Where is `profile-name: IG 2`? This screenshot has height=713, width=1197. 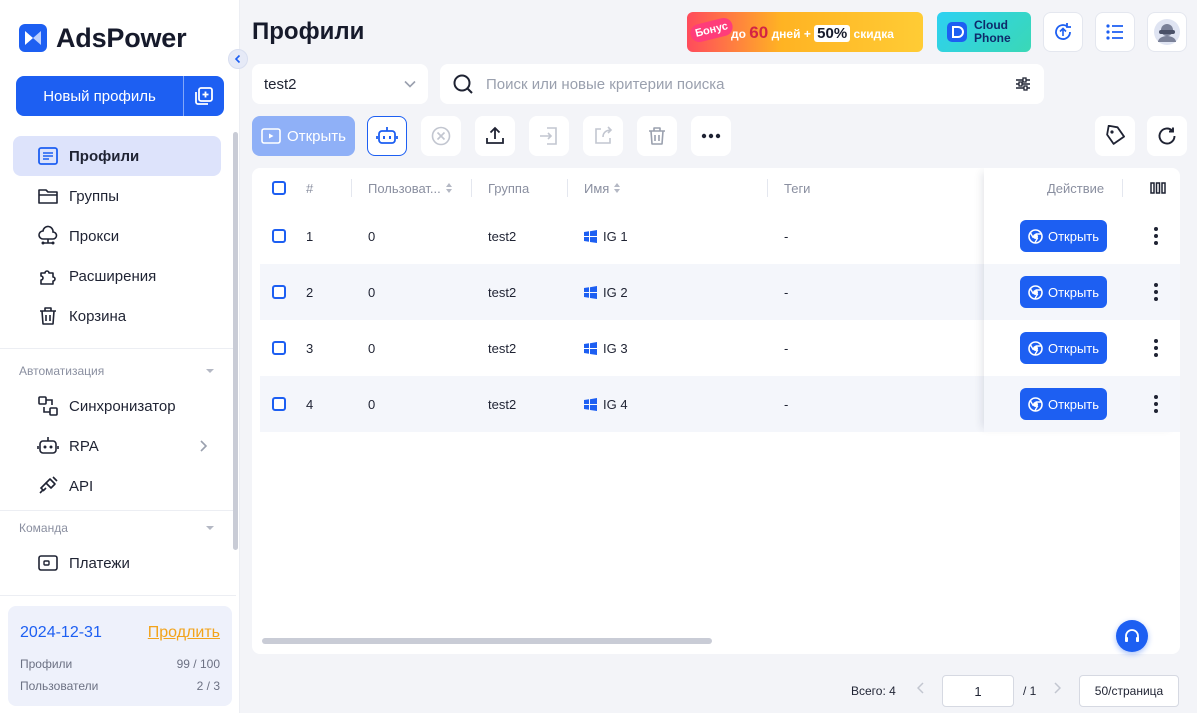 profile-name: IG 2 is located at coordinates (615, 292).